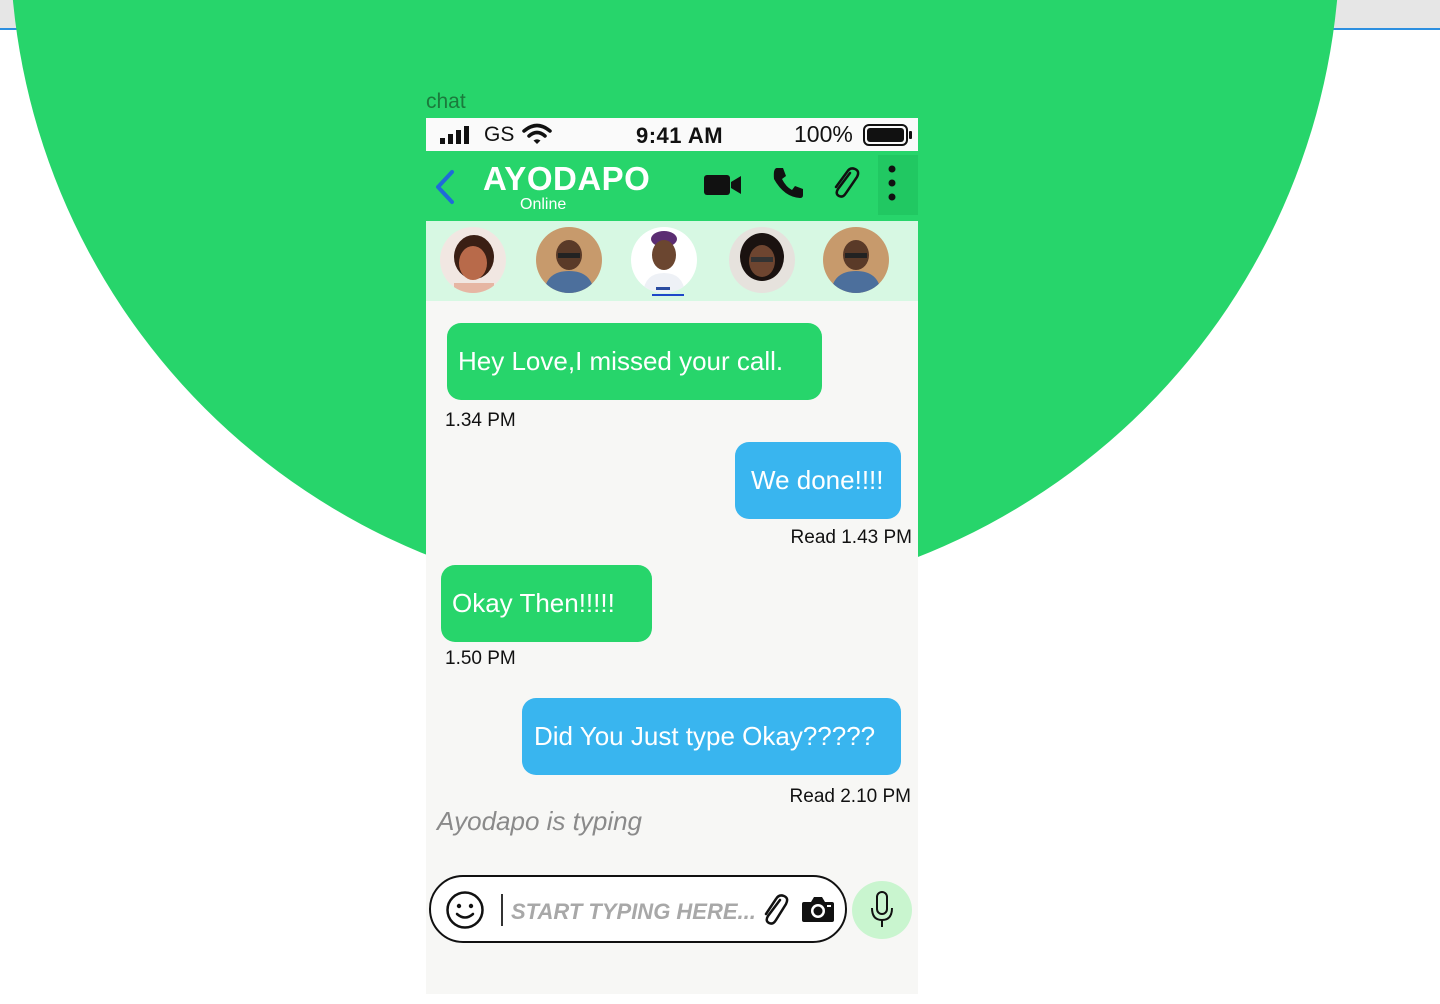 This screenshot has width=1440, height=1004. What do you see at coordinates (566, 179) in the screenshot?
I see `contact-name: AYODAPO` at bounding box center [566, 179].